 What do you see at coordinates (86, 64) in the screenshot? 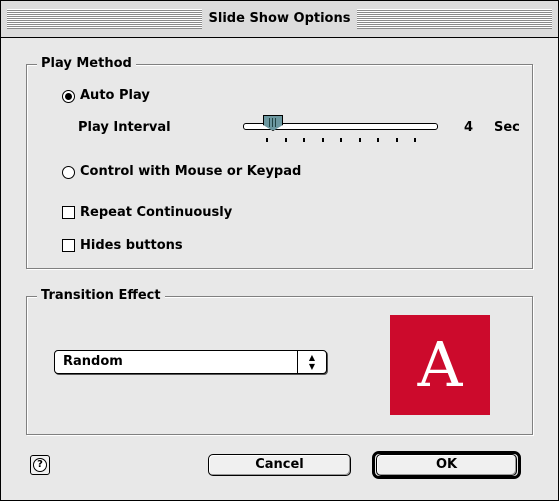
I see `play-method-title: Play Method` at bounding box center [86, 64].